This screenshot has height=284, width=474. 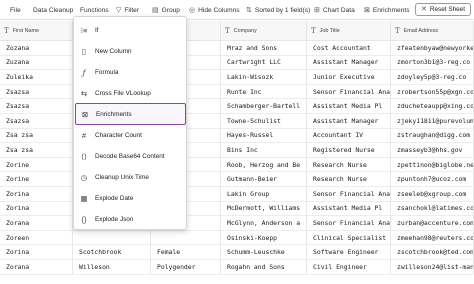 I want to click on cell-email: zseeleb@xgroup.com, so click(x=432, y=194).